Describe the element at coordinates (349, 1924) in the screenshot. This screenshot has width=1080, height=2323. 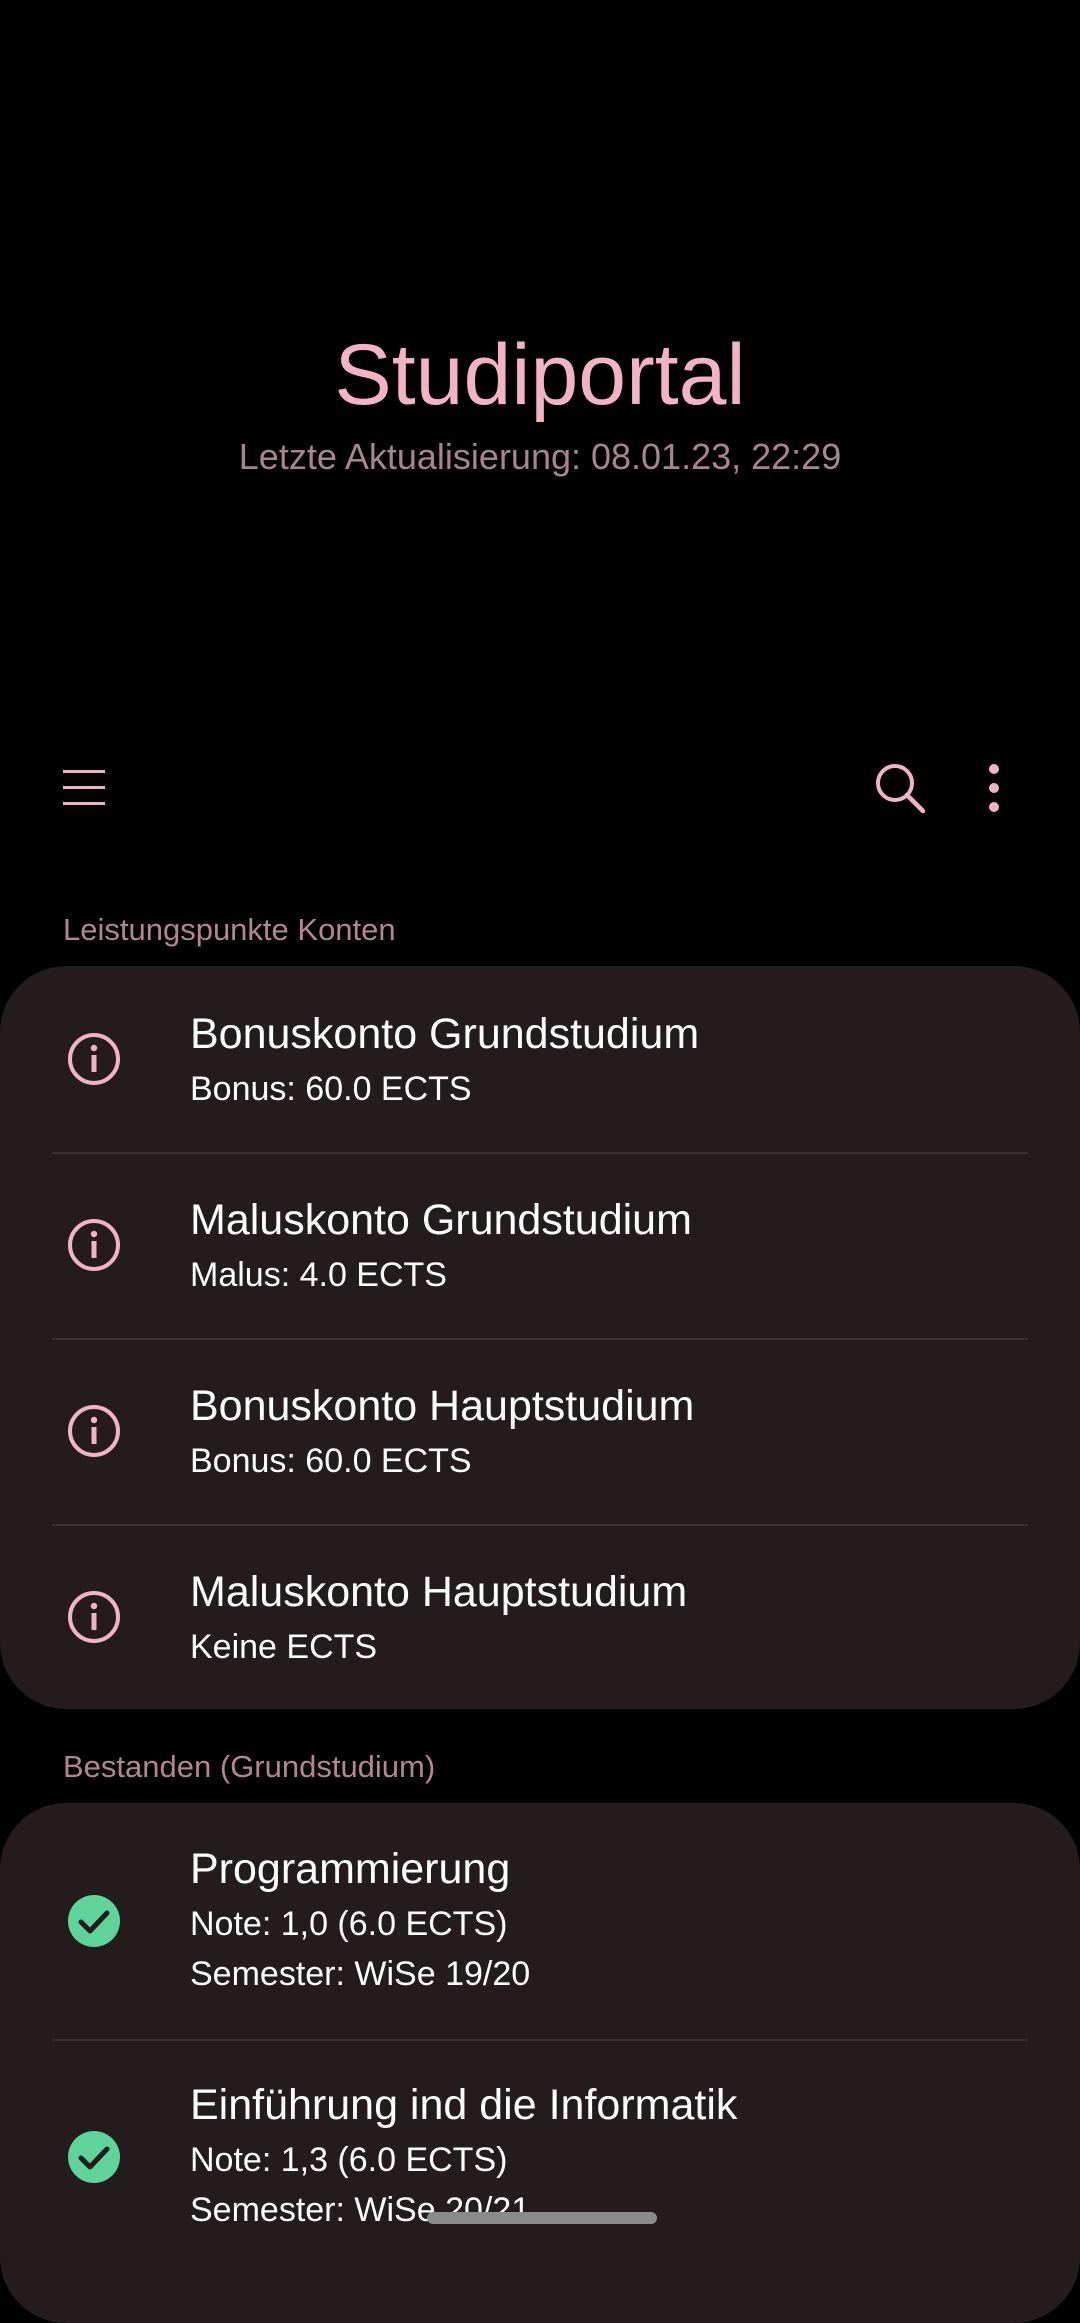
I see `course-grade: Note: 1,0 (6.0 ECTS)` at that location.